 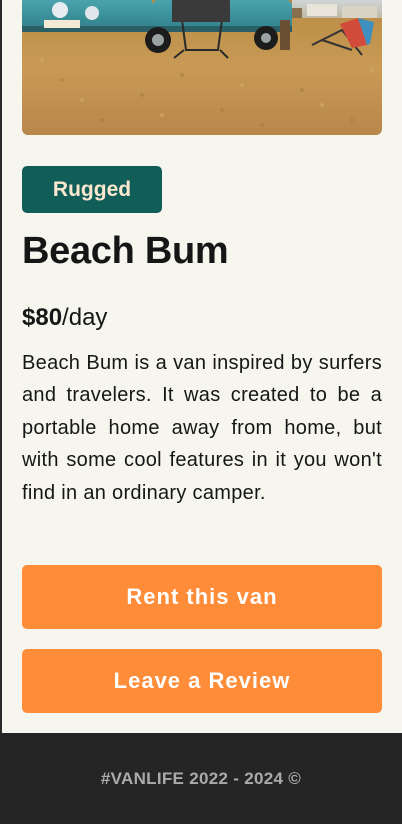 I want to click on van-photo, so click(x=202, y=67).